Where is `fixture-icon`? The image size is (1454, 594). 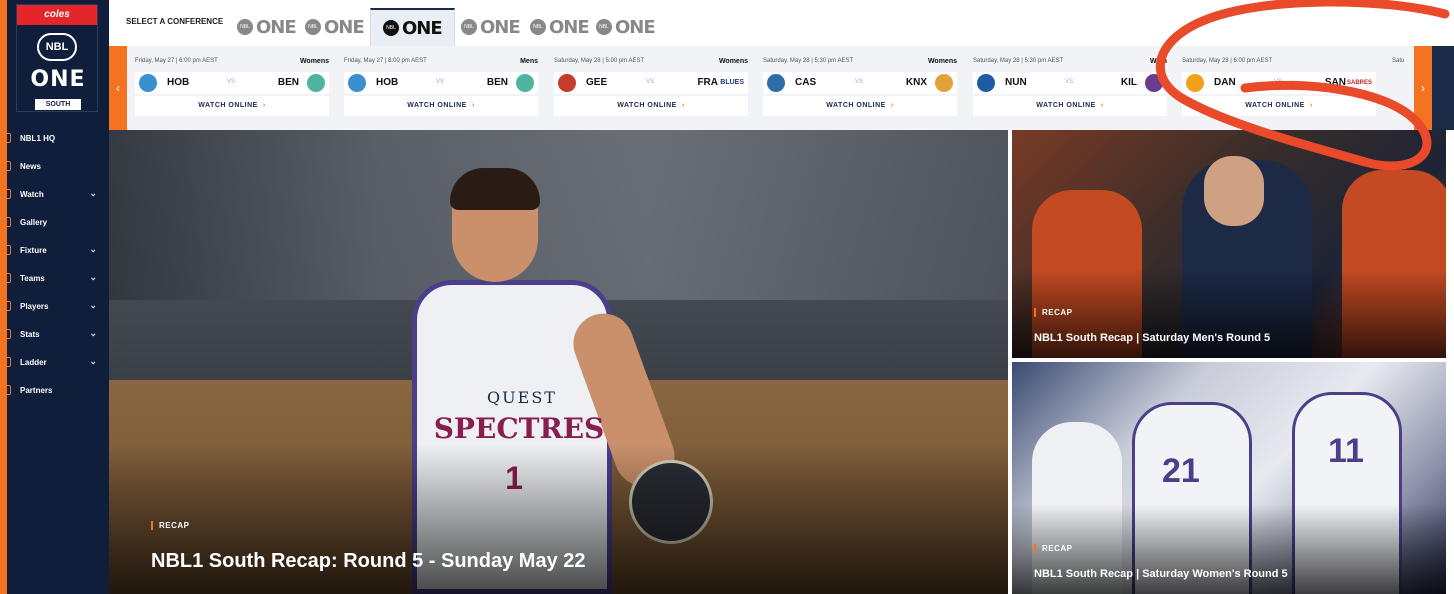
fixture-icon is located at coordinates (7, 250).